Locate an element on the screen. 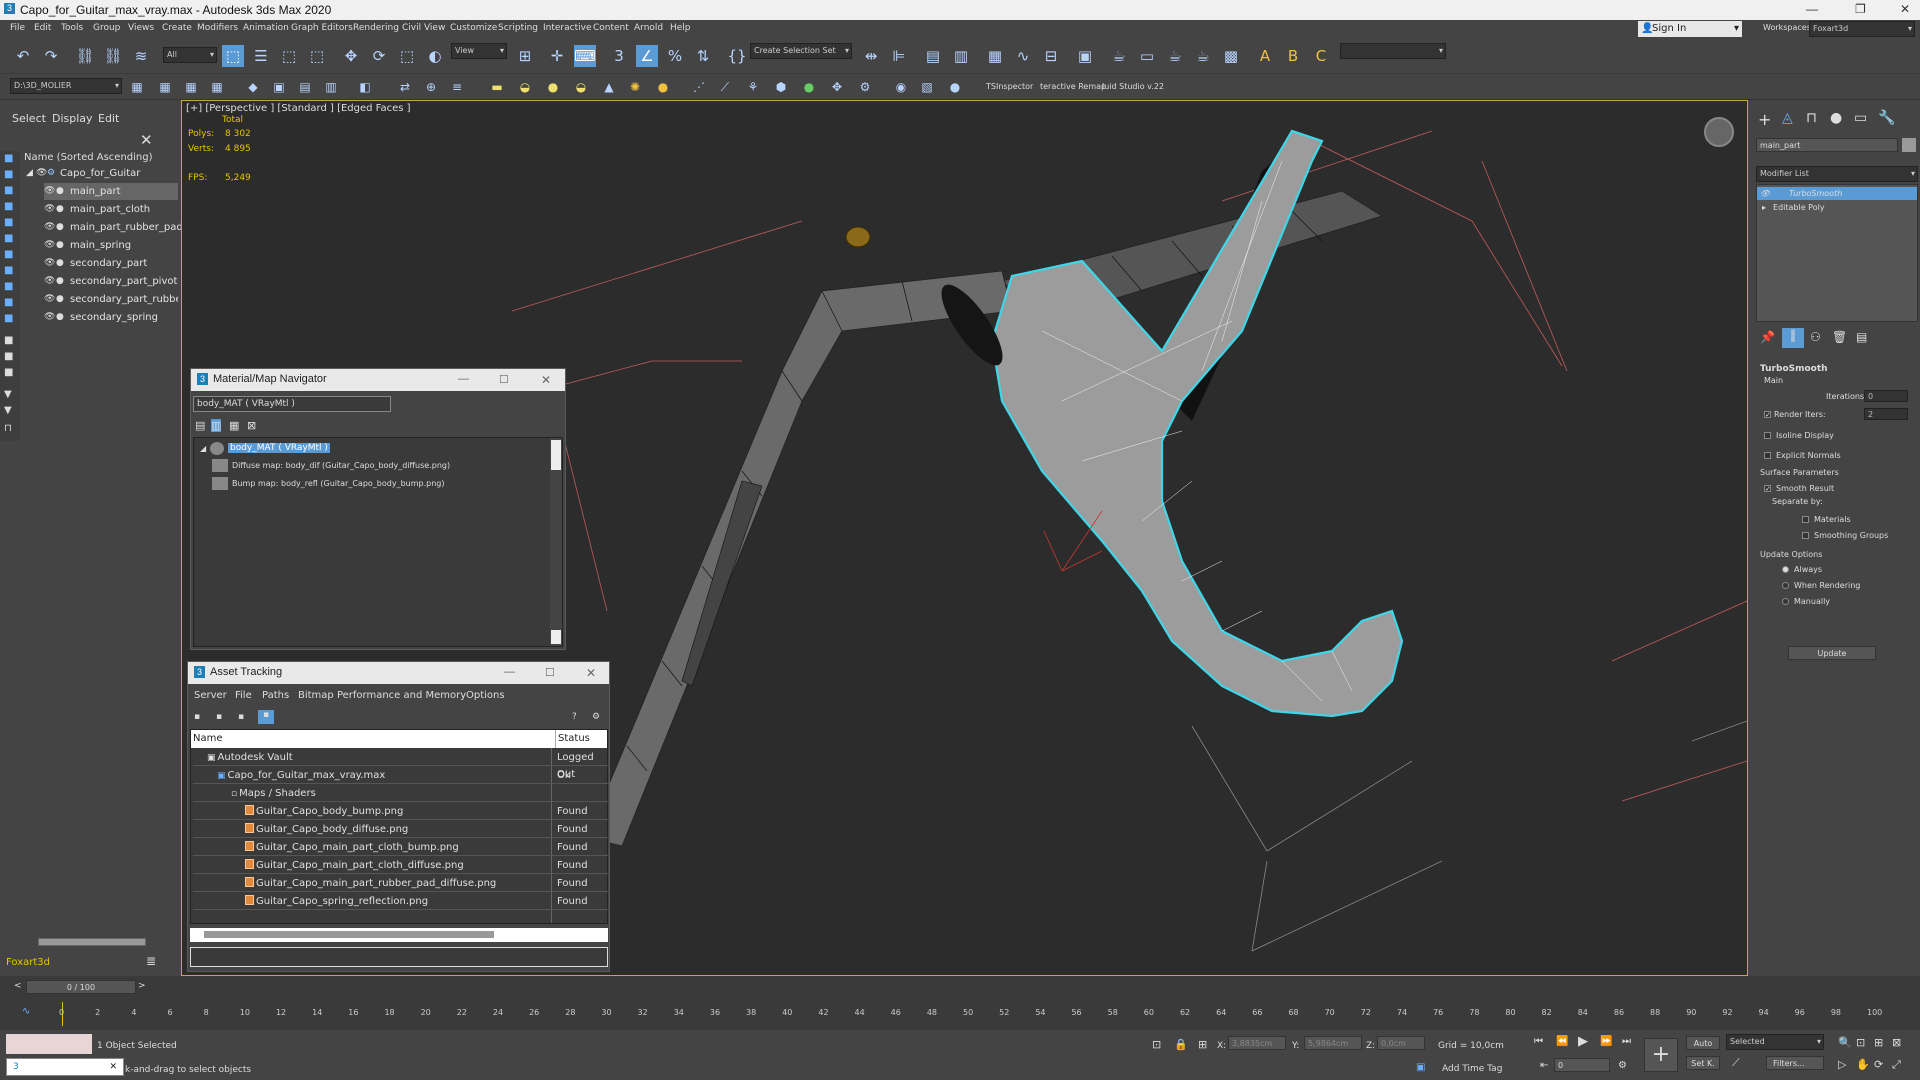  vertical-scrollbar is located at coordinates (556, 542).